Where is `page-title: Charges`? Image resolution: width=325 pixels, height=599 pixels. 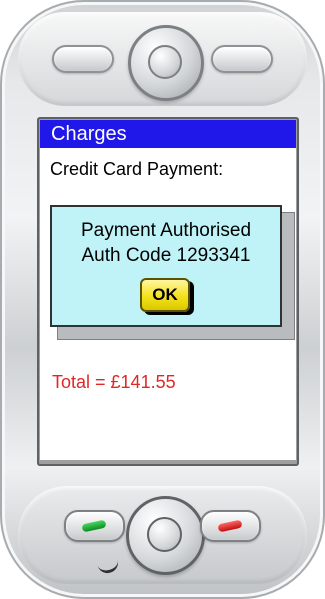 page-title: Charges is located at coordinates (89, 134).